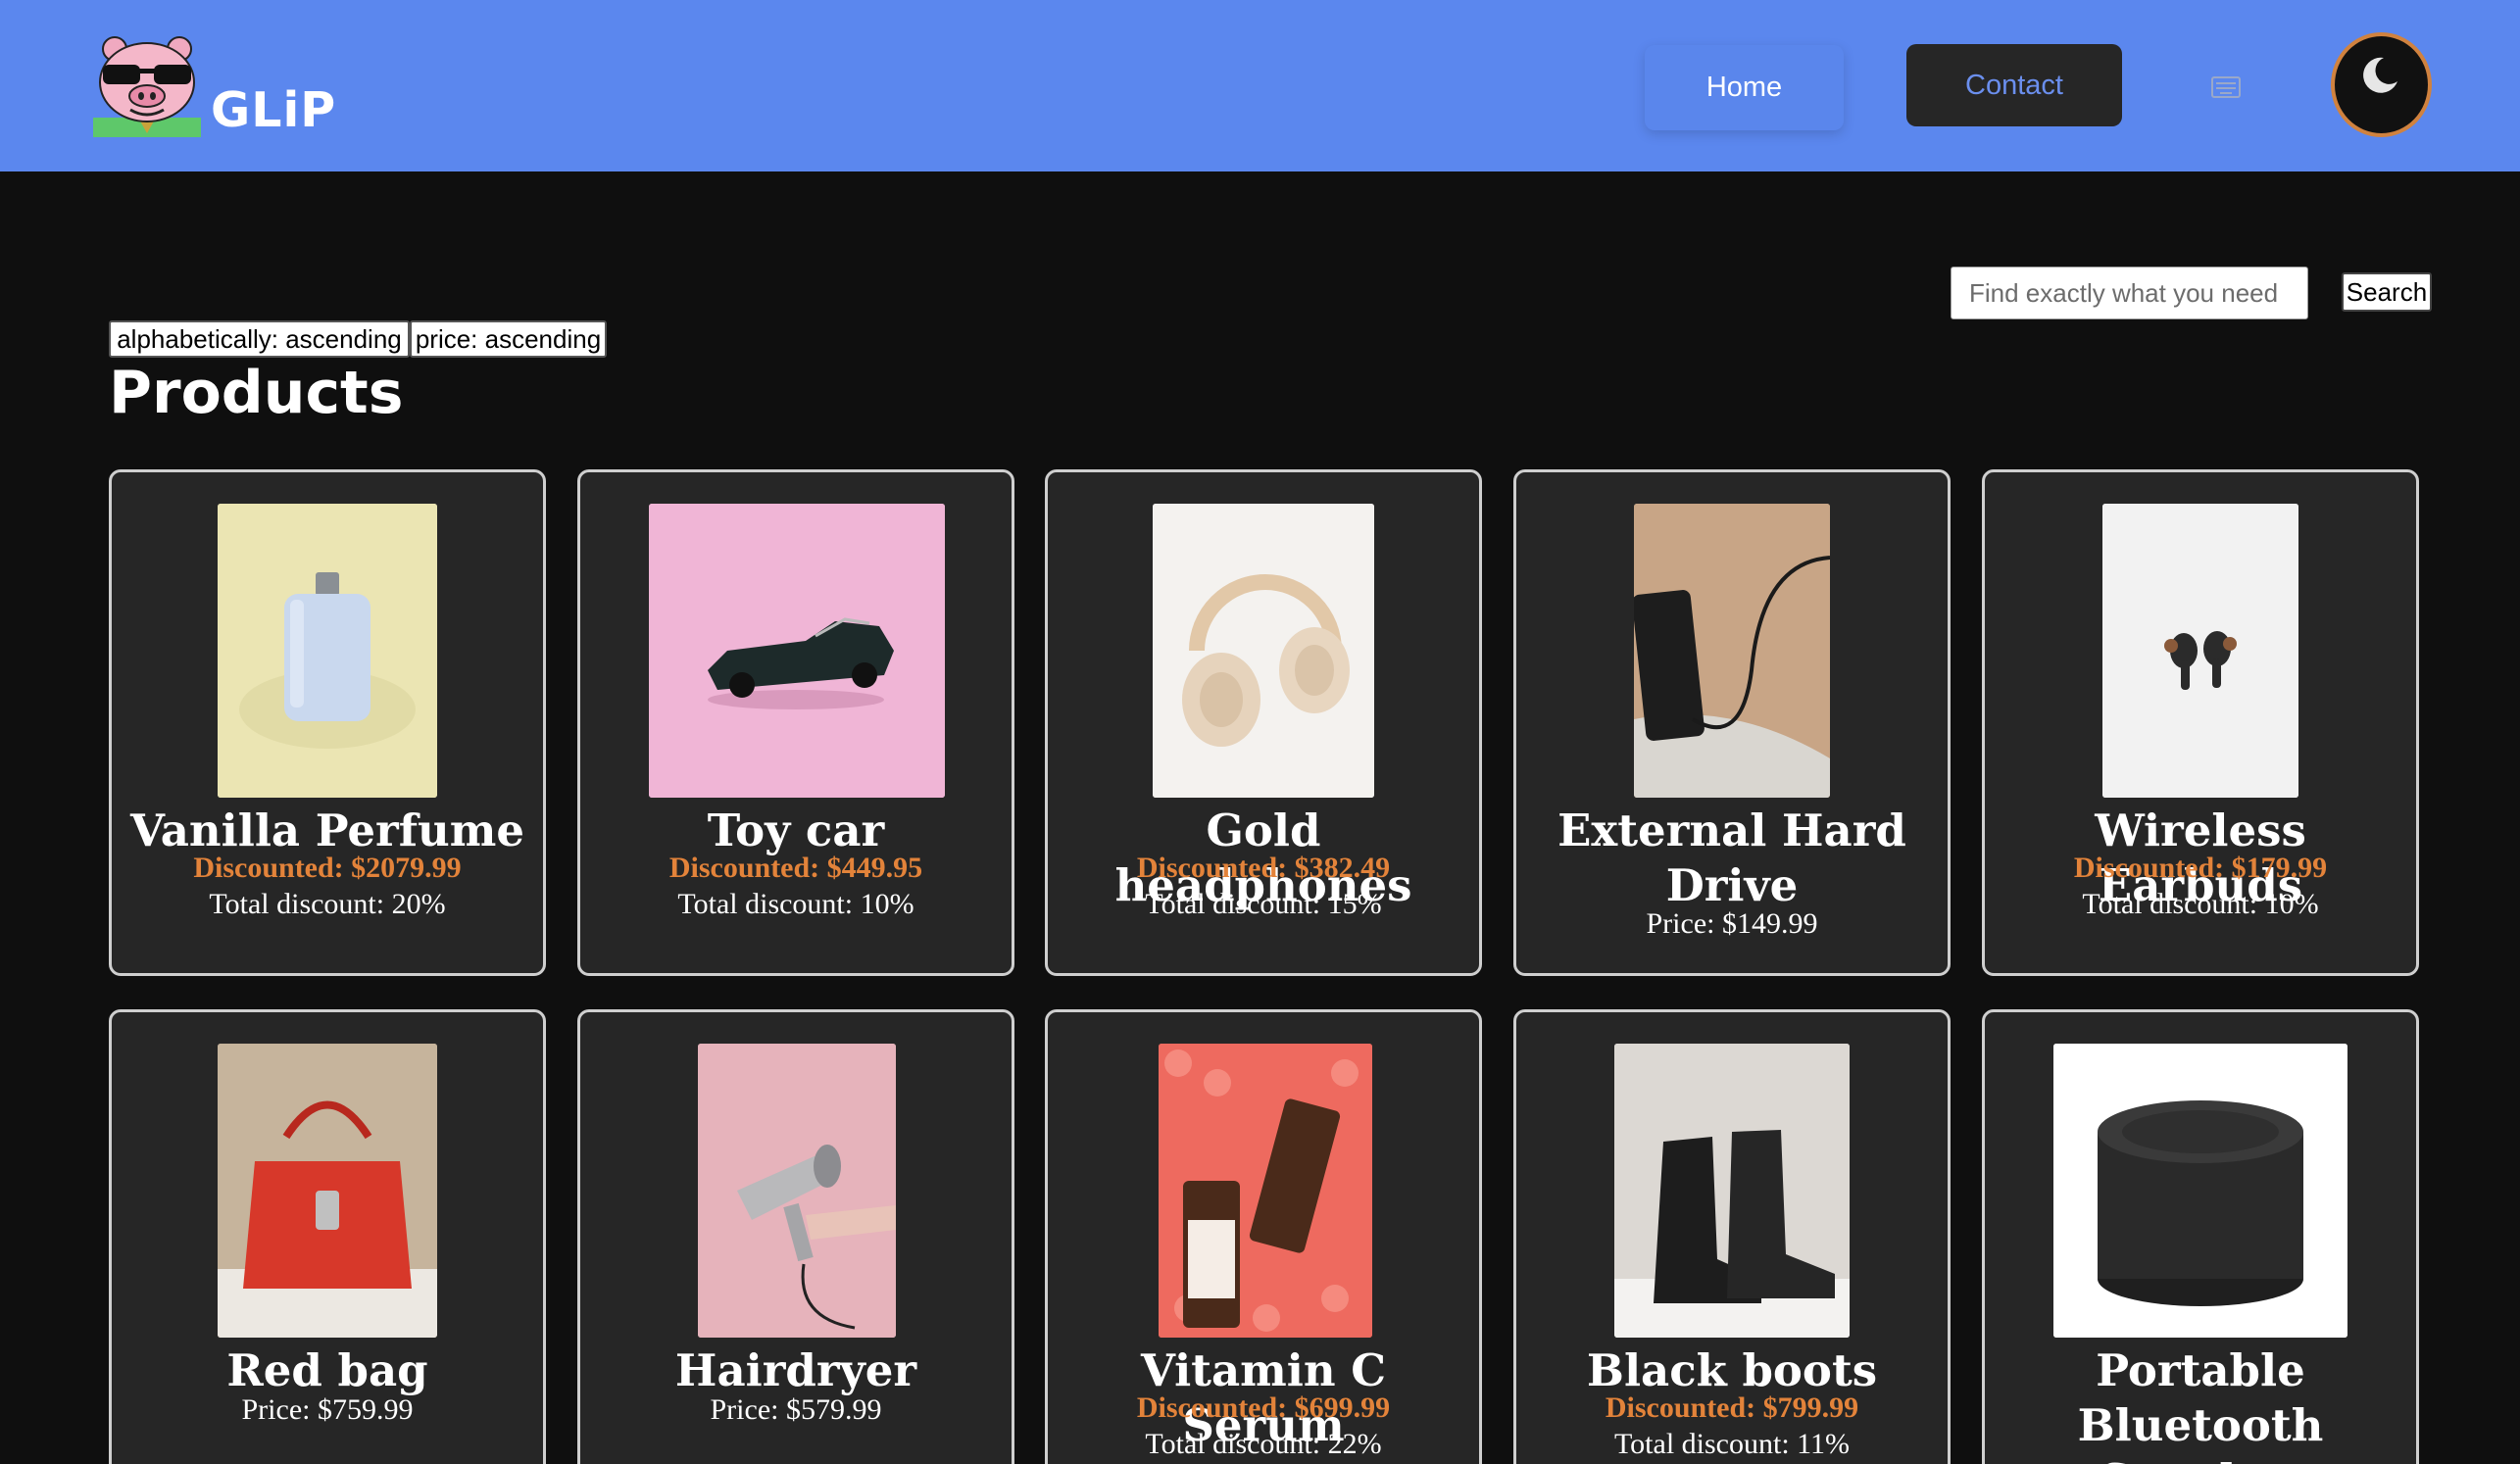 This screenshot has height=1464, width=2520. What do you see at coordinates (796, 1409) in the screenshot?
I see `product-price: Price: $579.99` at bounding box center [796, 1409].